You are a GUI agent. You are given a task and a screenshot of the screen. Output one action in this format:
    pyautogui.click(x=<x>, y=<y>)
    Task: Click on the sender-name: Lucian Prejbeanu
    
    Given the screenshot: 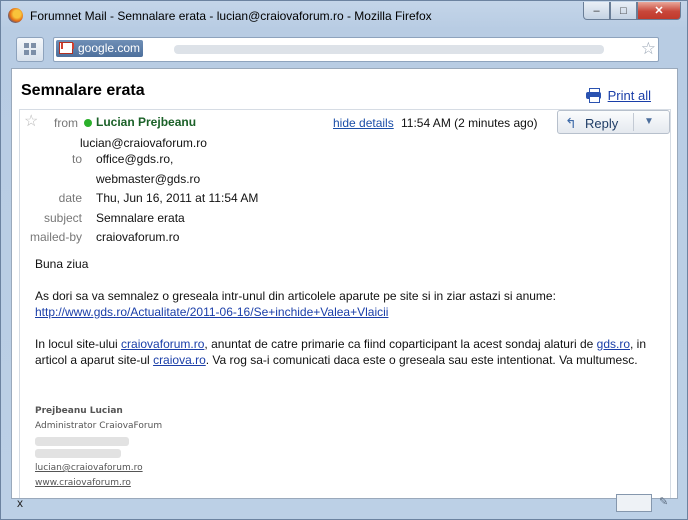 What is the action you would take?
    pyautogui.click(x=146, y=122)
    